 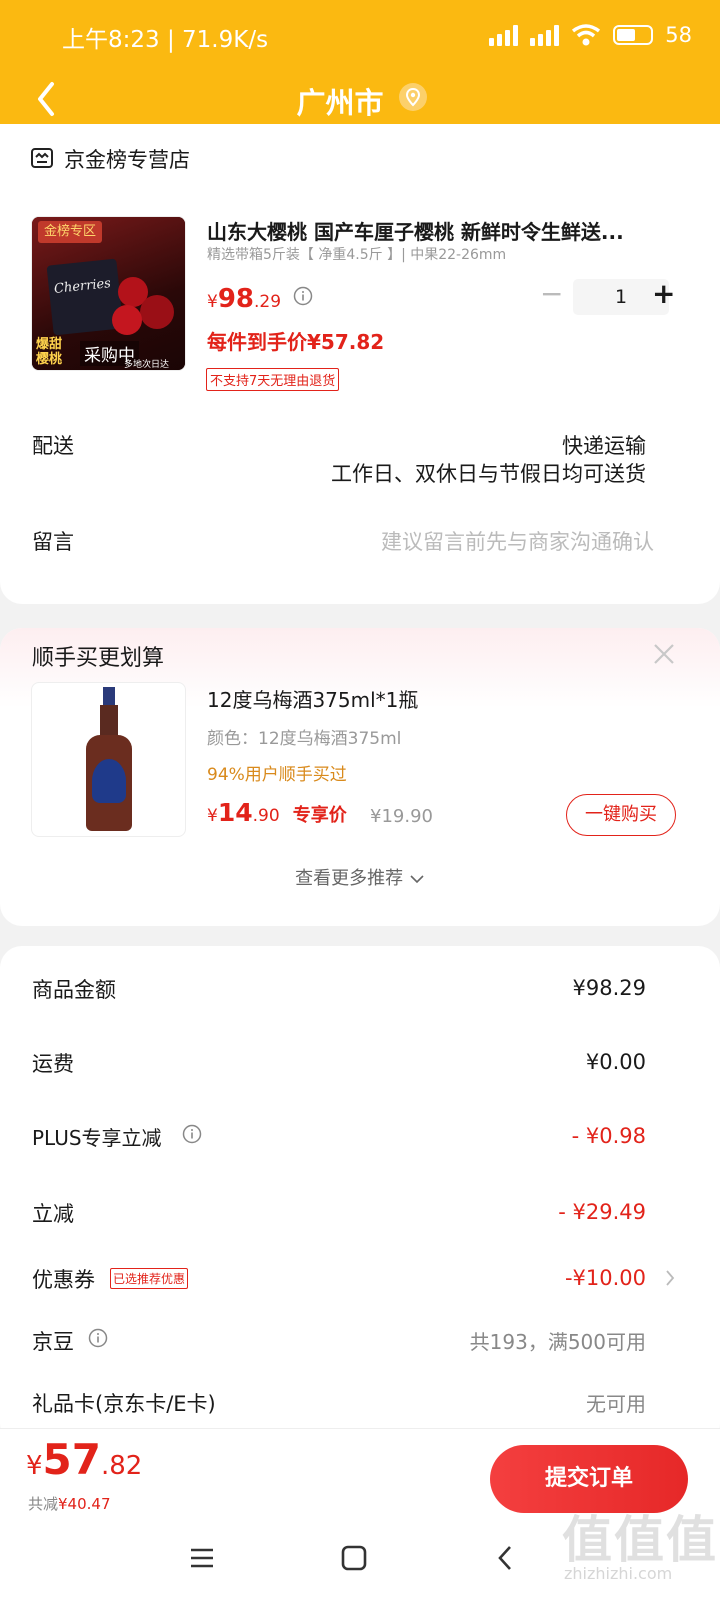 I want to click on delivery-note: 工作日、双休日与节假日均可送货, so click(x=488, y=474).